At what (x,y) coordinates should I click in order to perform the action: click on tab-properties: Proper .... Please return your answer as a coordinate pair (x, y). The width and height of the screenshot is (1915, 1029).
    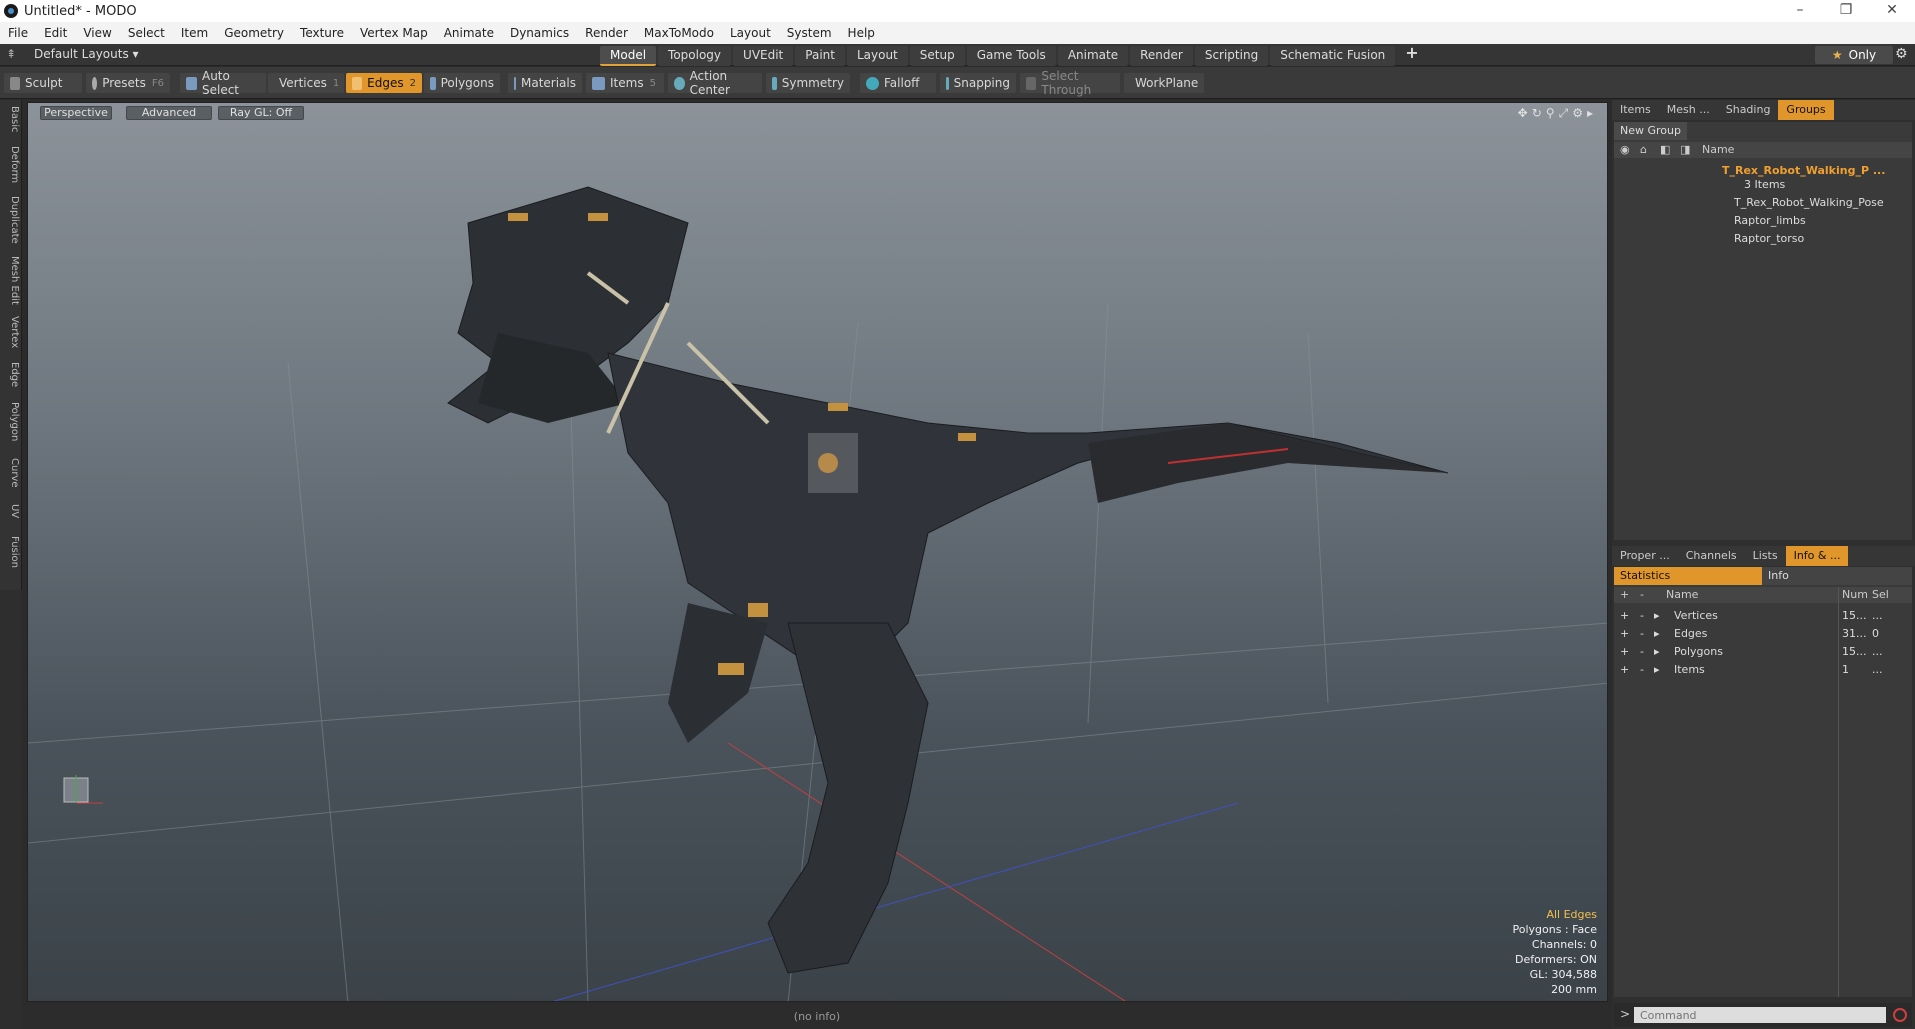
    Looking at the image, I should click on (1645, 556).